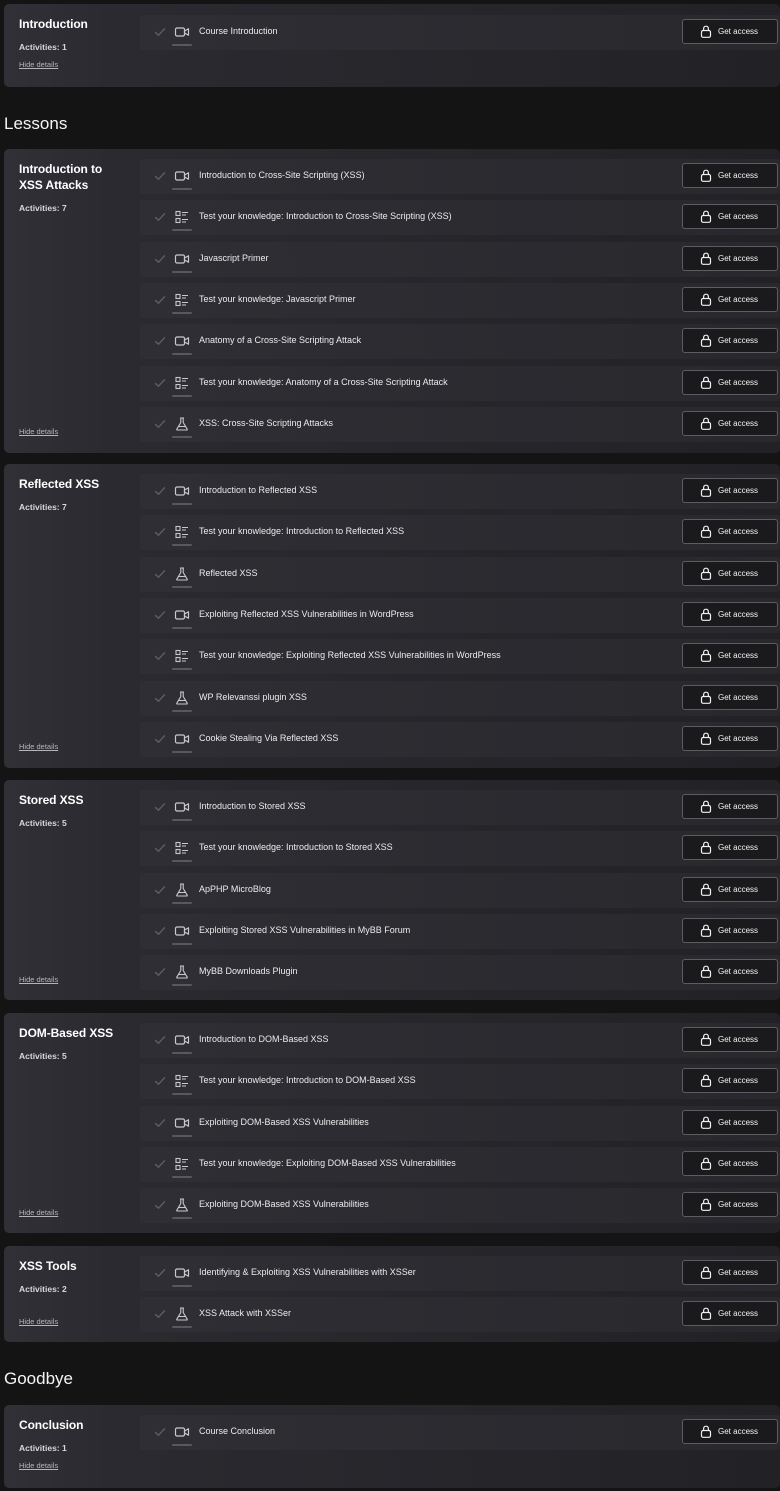 This screenshot has width=780, height=1491. What do you see at coordinates (460, 890) in the screenshot?
I see `activity-row: ApPHP MicroBlog Get access` at bounding box center [460, 890].